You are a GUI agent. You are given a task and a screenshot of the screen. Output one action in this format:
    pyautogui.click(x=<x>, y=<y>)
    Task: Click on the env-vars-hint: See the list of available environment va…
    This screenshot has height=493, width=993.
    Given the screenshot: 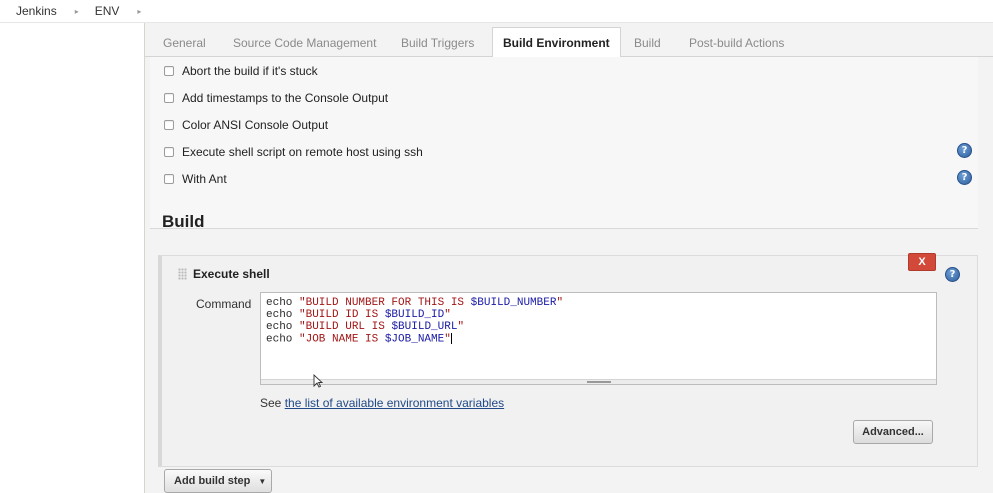 What is the action you would take?
    pyautogui.click(x=382, y=403)
    